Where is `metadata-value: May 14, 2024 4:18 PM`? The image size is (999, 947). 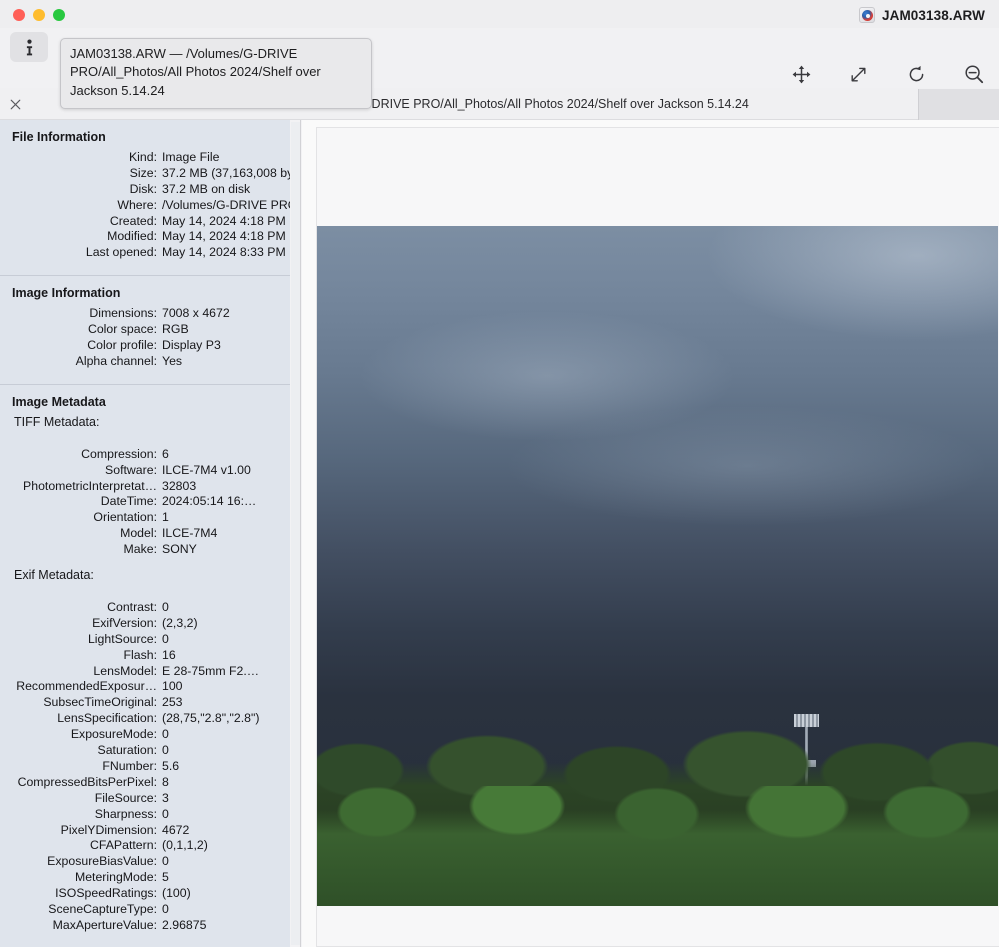 metadata-value: May 14, 2024 4:18 PM is located at coordinates (224, 236).